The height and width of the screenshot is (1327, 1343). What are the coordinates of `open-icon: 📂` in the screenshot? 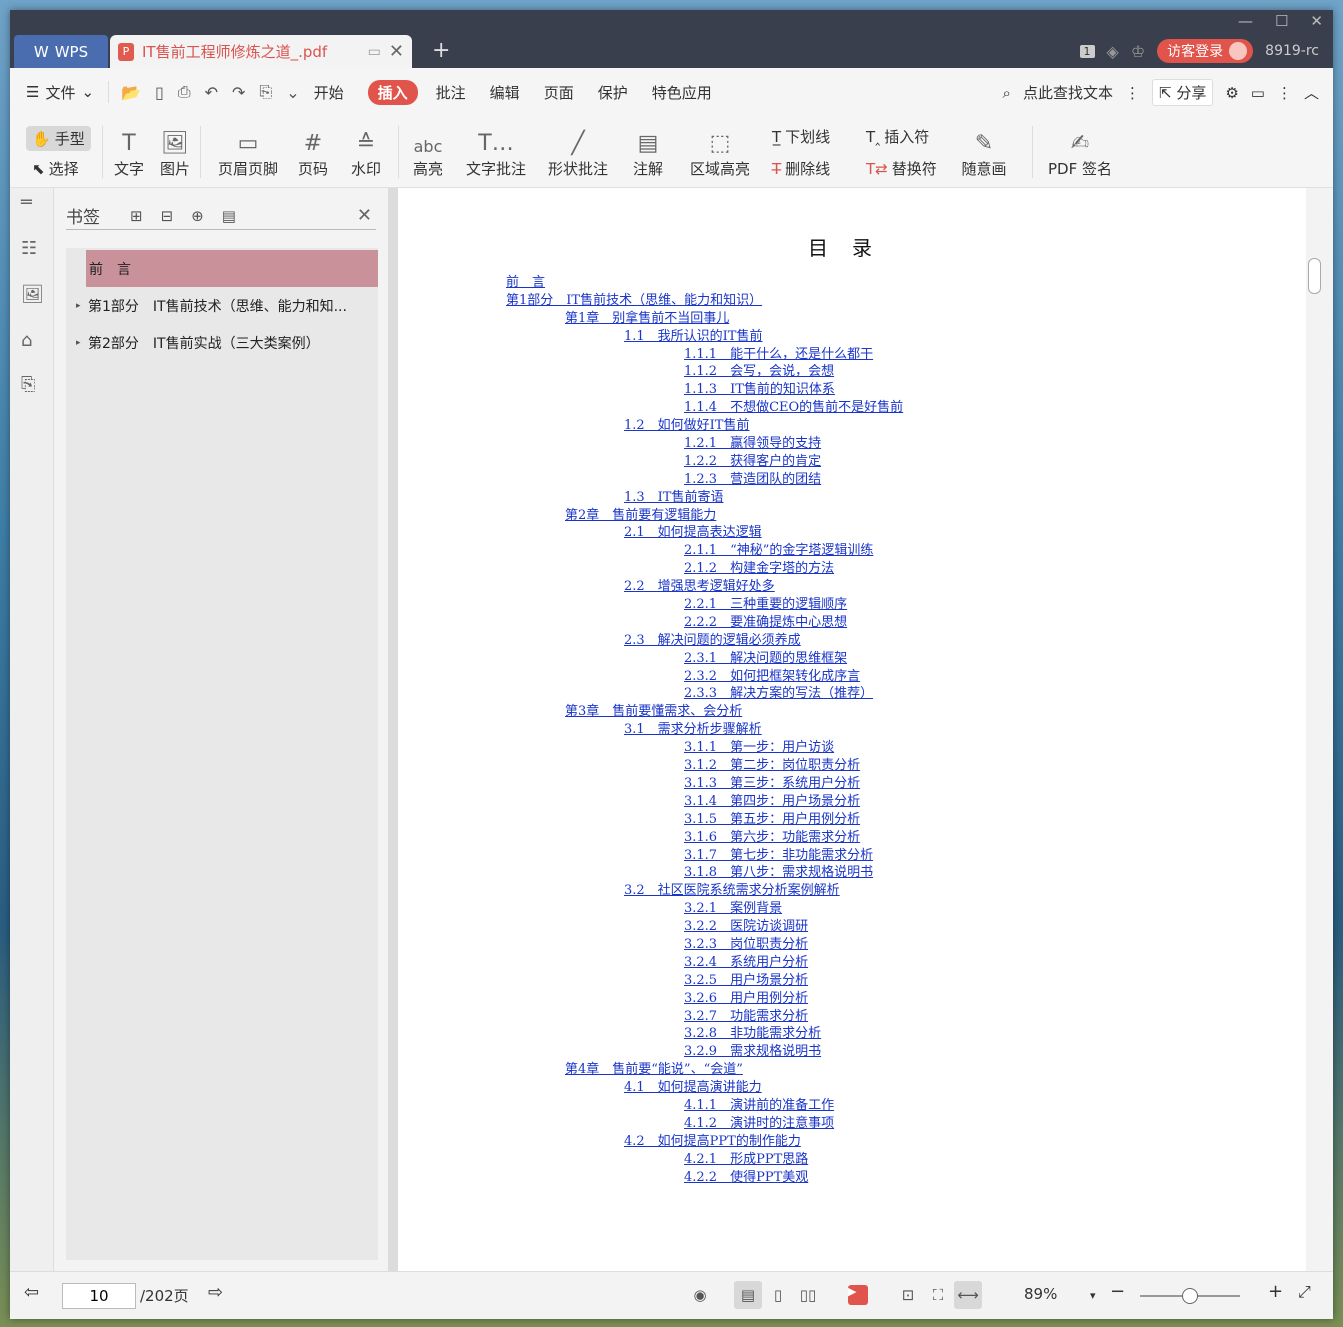 It's located at (131, 92).